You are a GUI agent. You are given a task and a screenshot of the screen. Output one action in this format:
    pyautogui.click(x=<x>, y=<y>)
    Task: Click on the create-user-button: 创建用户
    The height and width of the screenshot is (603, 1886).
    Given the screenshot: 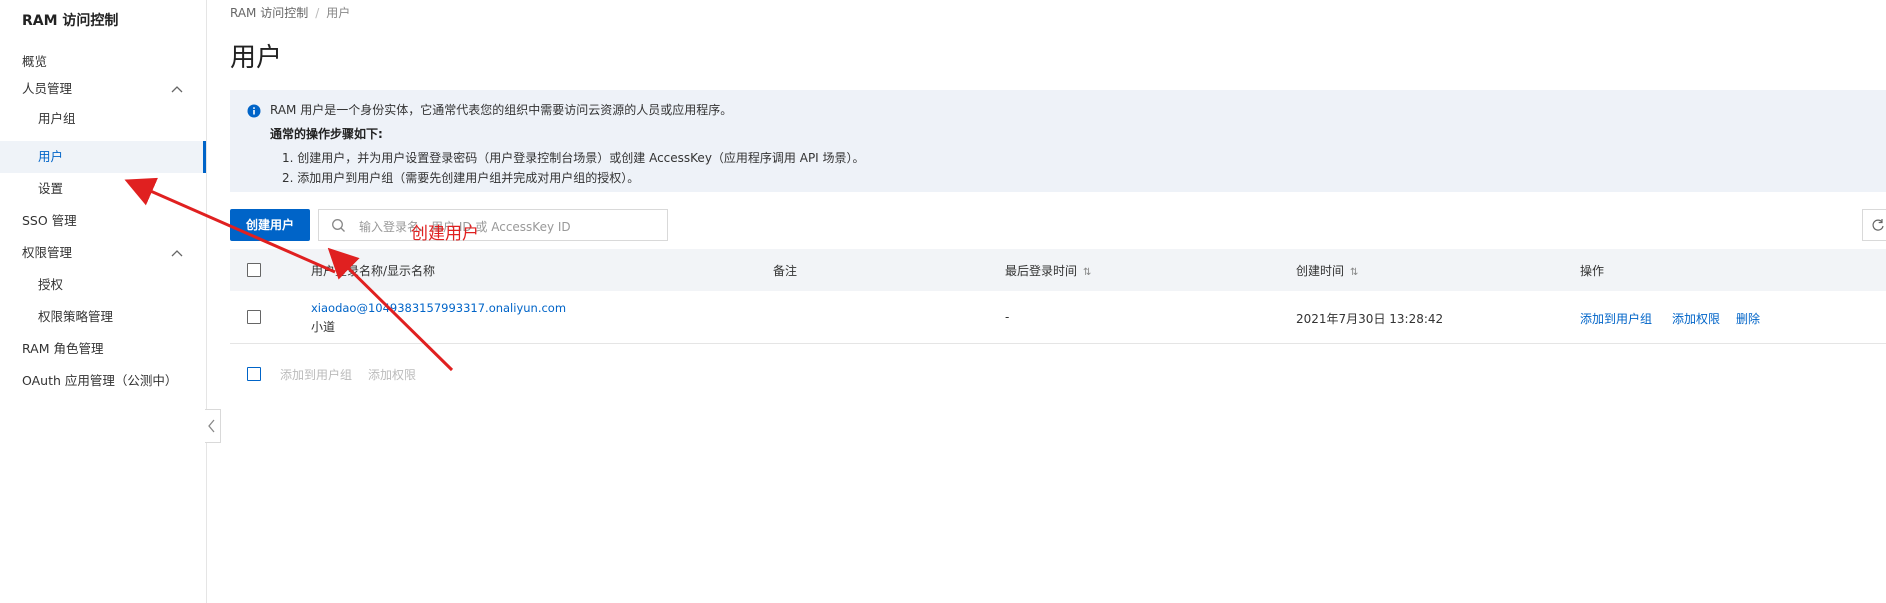 What is the action you would take?
    pyautogui.click(x=270, y=225)
    